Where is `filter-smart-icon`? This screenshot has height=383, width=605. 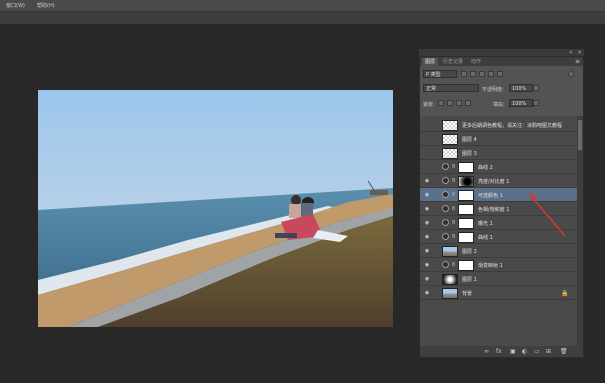 filter-smart-icon is located at coordinates (500, 74).